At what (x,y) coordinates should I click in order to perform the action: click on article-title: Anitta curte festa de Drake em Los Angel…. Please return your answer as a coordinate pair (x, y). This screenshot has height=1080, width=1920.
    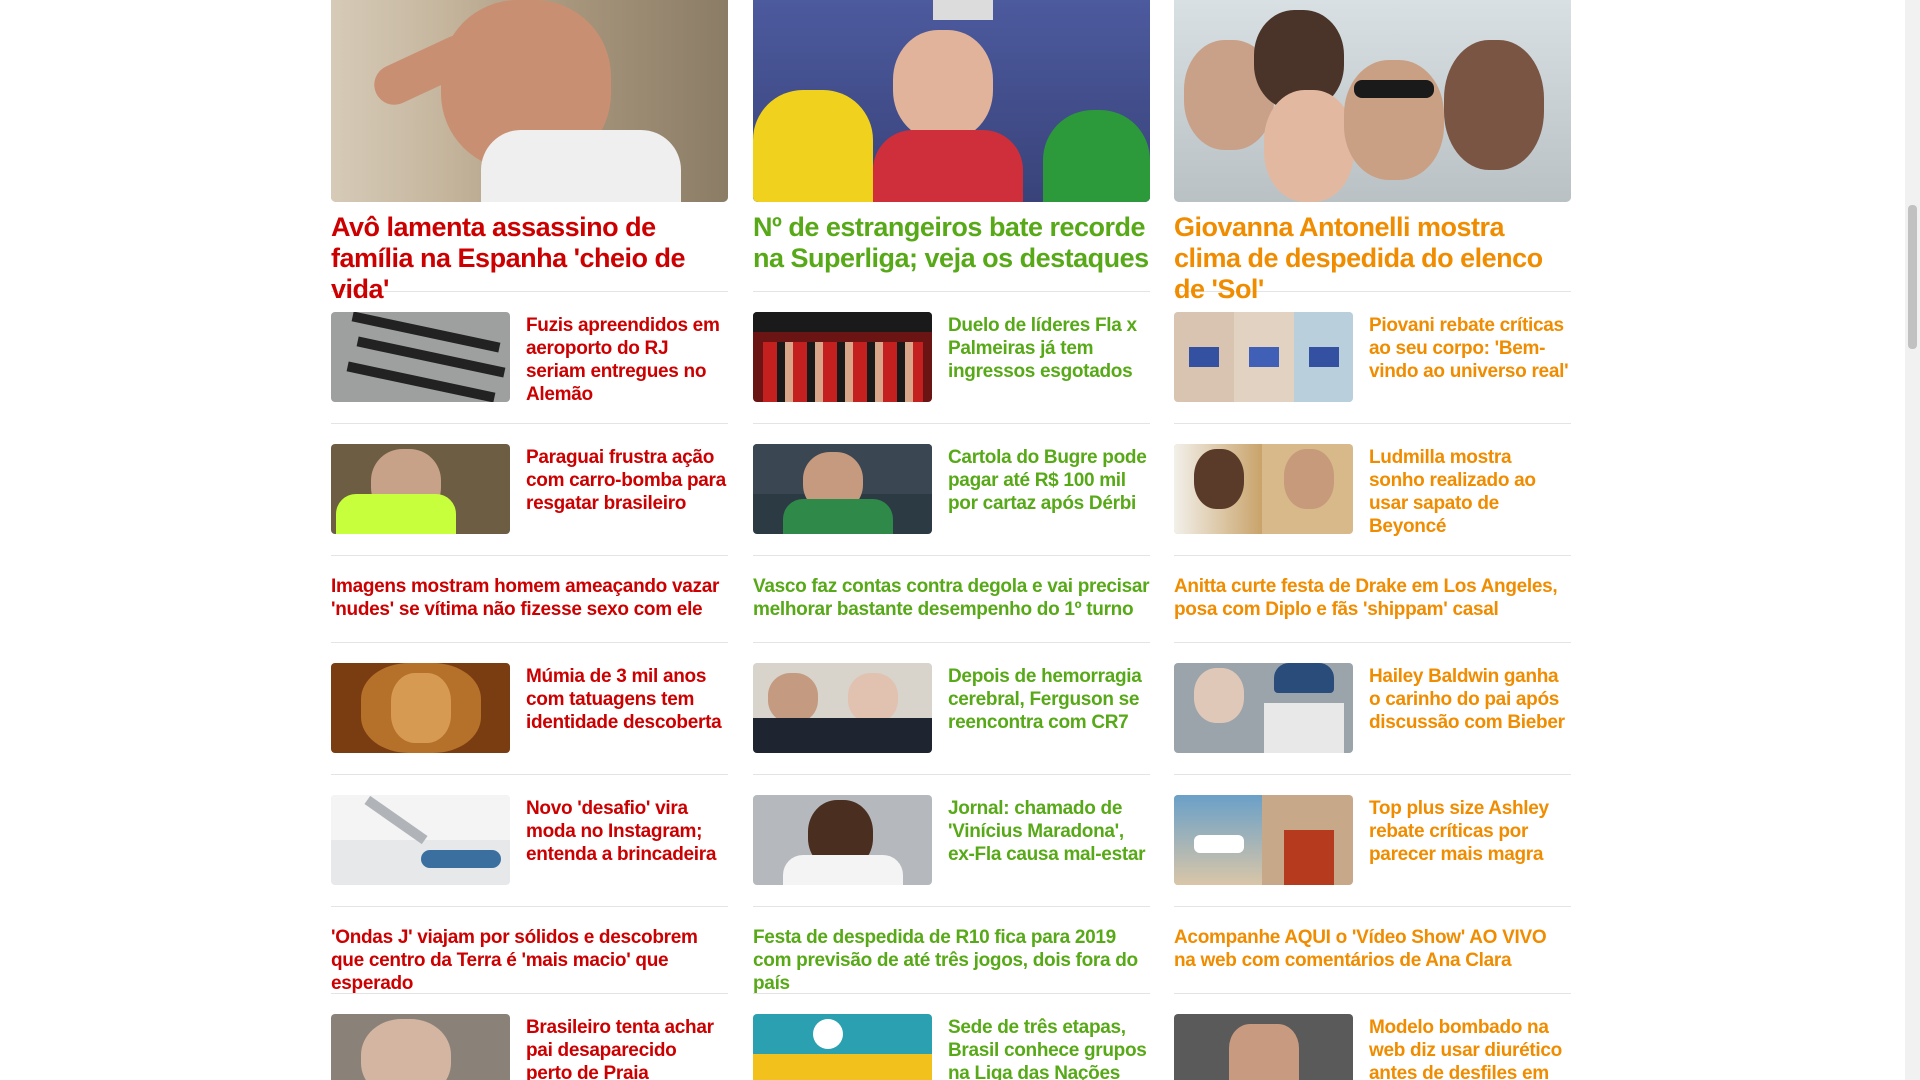
    Looking at the image, I should click on (1372, 598).